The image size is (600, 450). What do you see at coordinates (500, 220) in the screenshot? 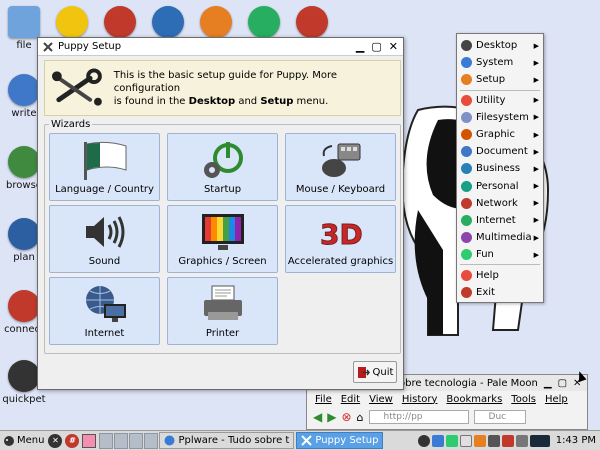
I see `menu-item-internet: Internet ▶` at bounding box center [500, 220].